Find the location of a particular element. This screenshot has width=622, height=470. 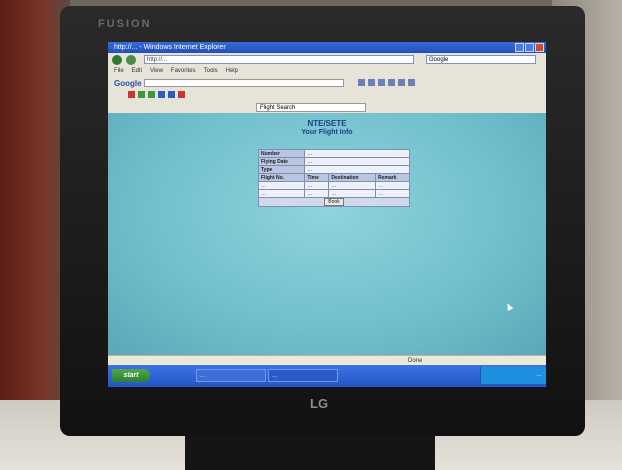

menu-view: View is located at coordinates (156, 71).